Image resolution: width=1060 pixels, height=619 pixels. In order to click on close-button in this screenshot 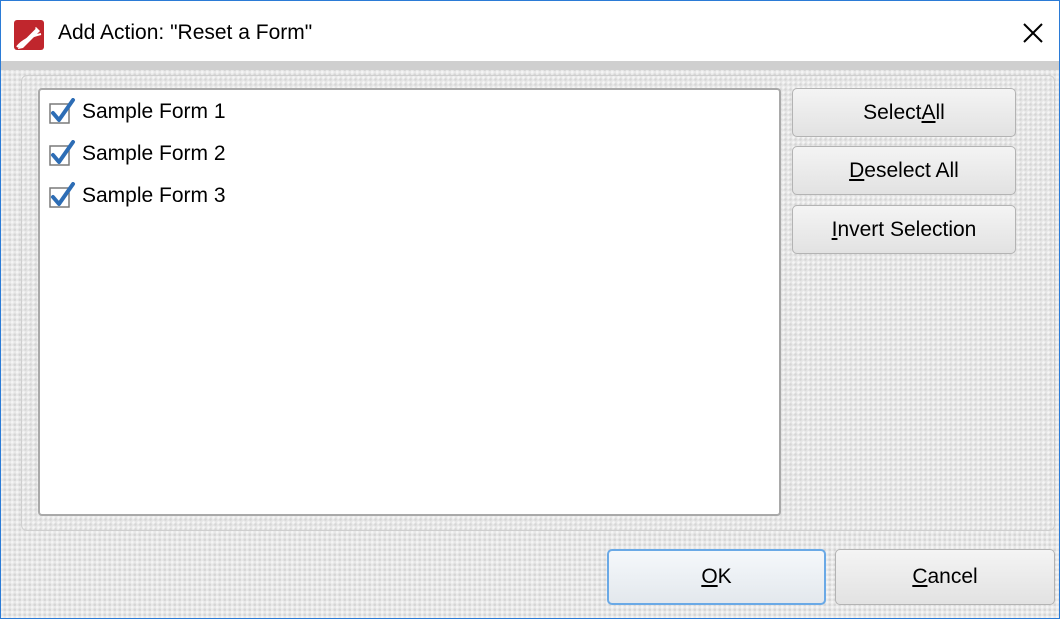, I will do `click(1033, 33)`.